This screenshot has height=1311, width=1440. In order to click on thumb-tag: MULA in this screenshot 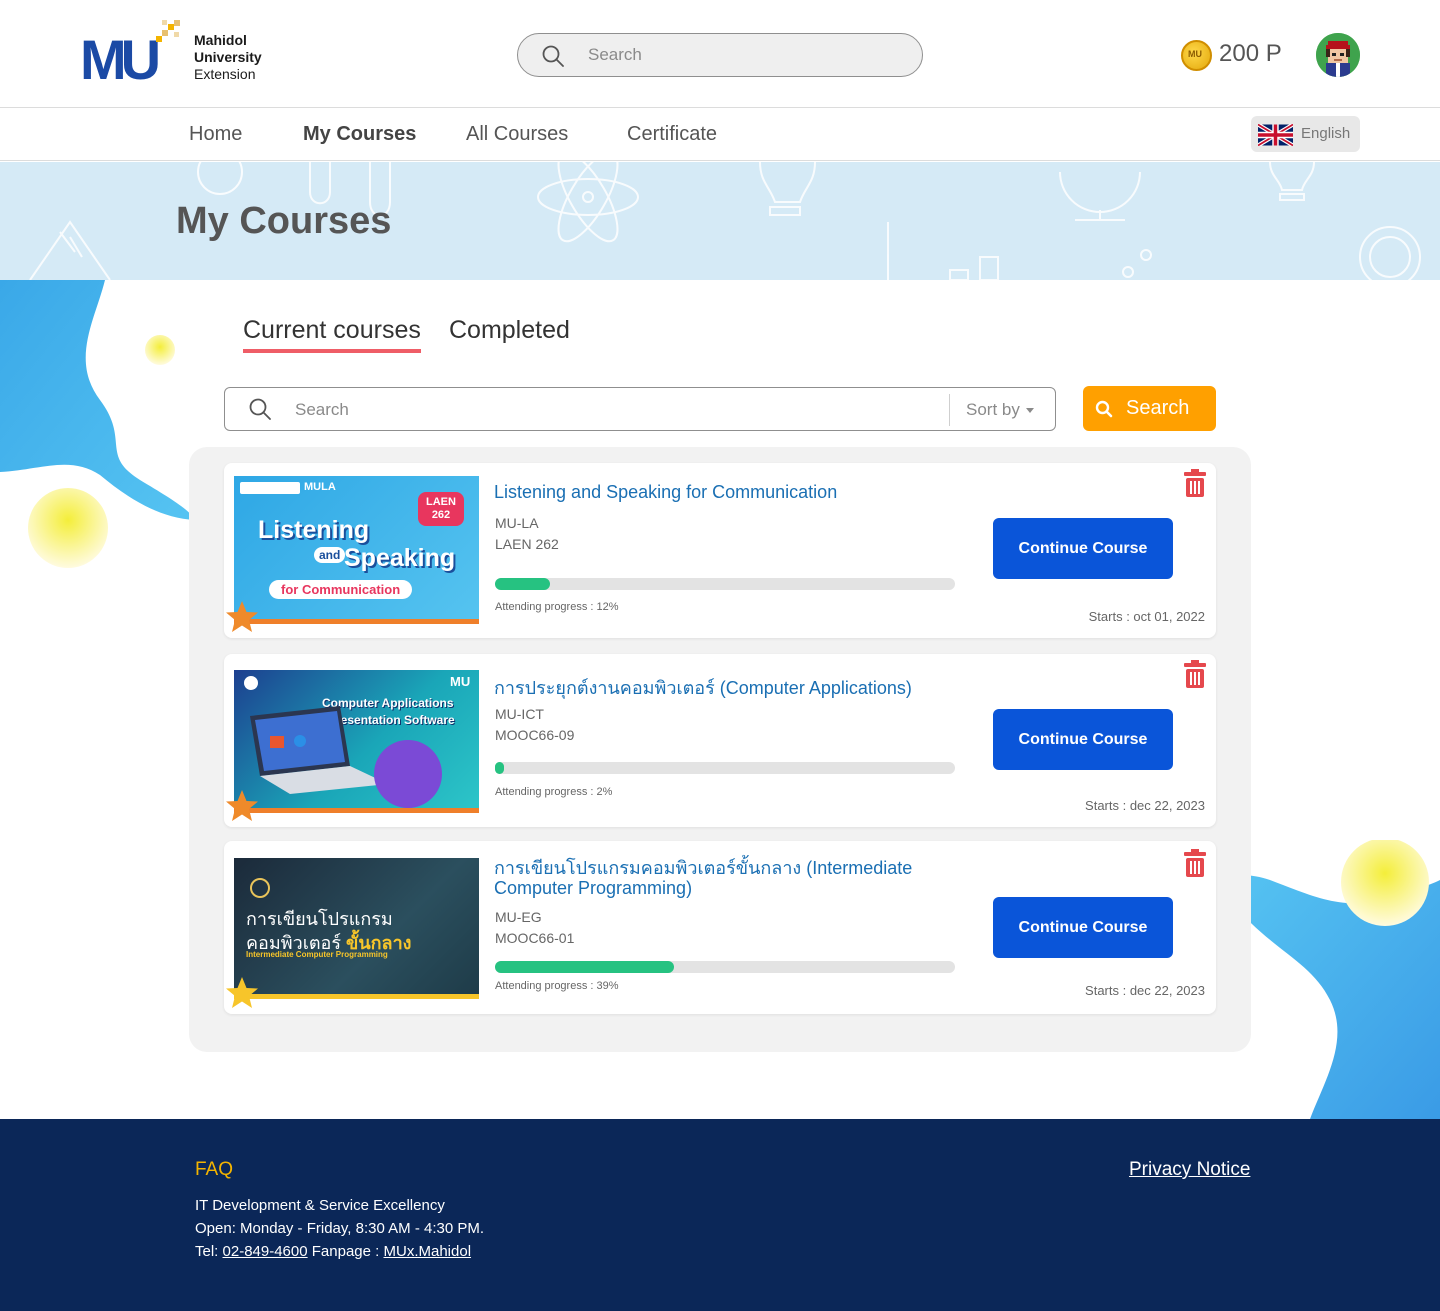, I will do `click(320, 487)`.